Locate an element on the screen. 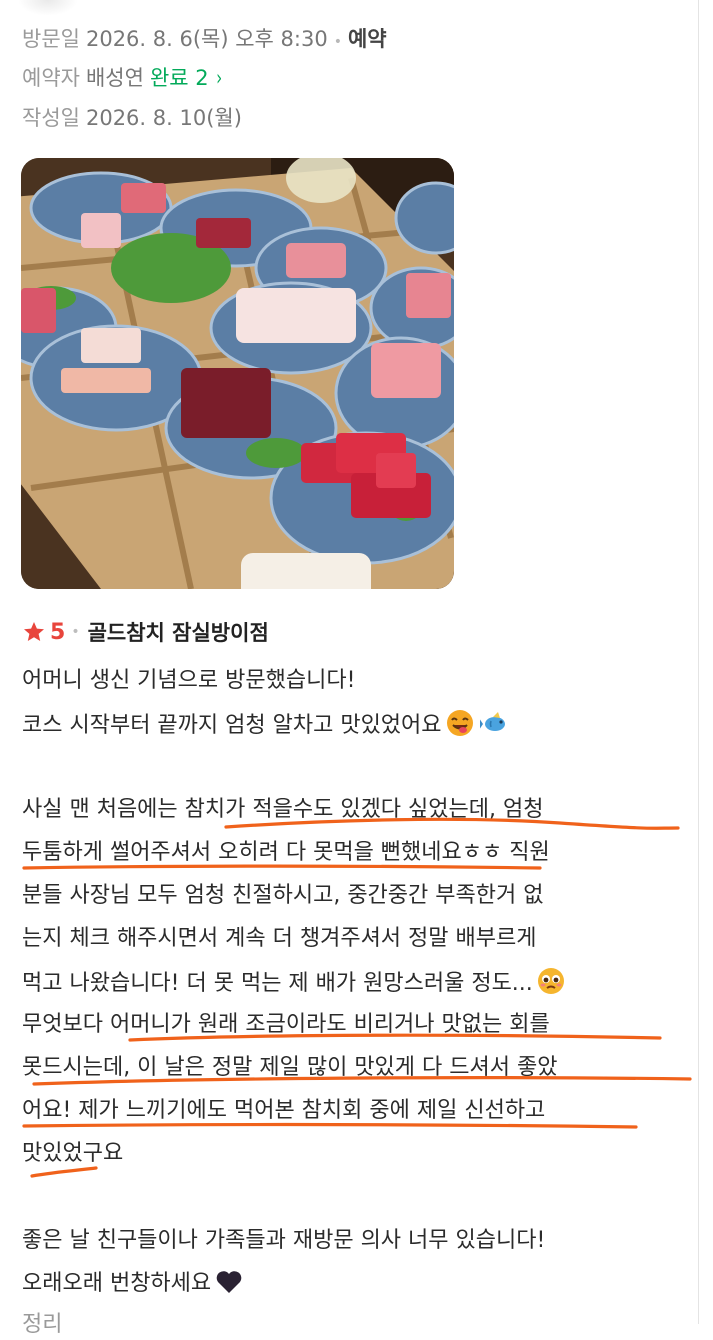 This screenshot has height=1340, width=713. rating-score: 5 is located at coordinates (58, 632).